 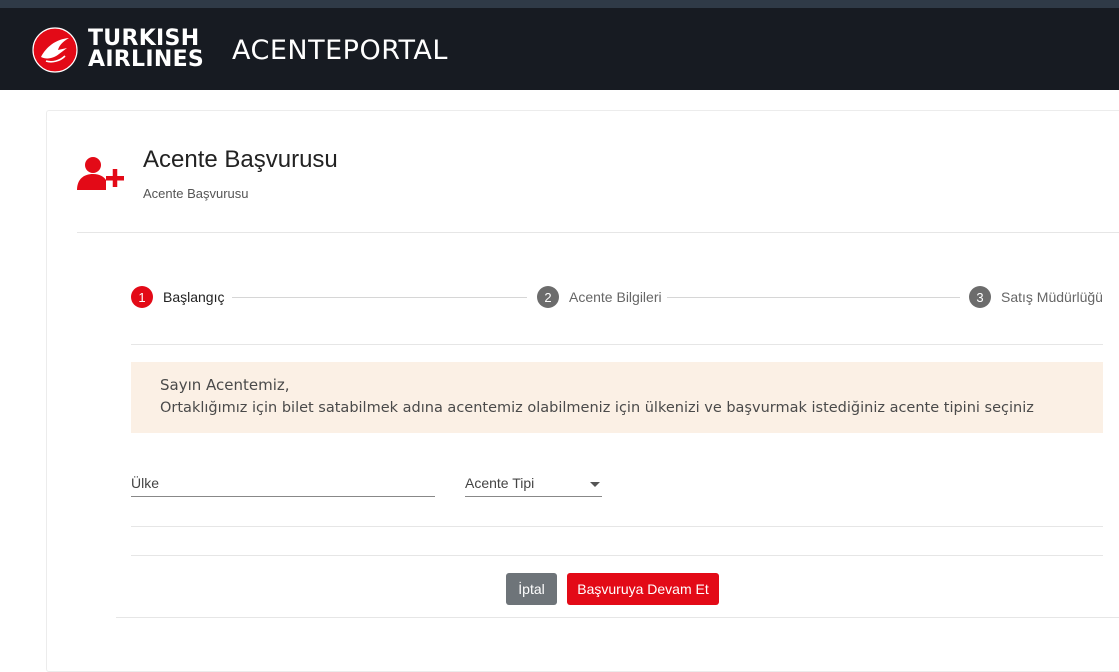 What do you see at coordinates (595, 484) in the screenshot?
I see `chevron-down-icon` at bounding box center [595, 484].